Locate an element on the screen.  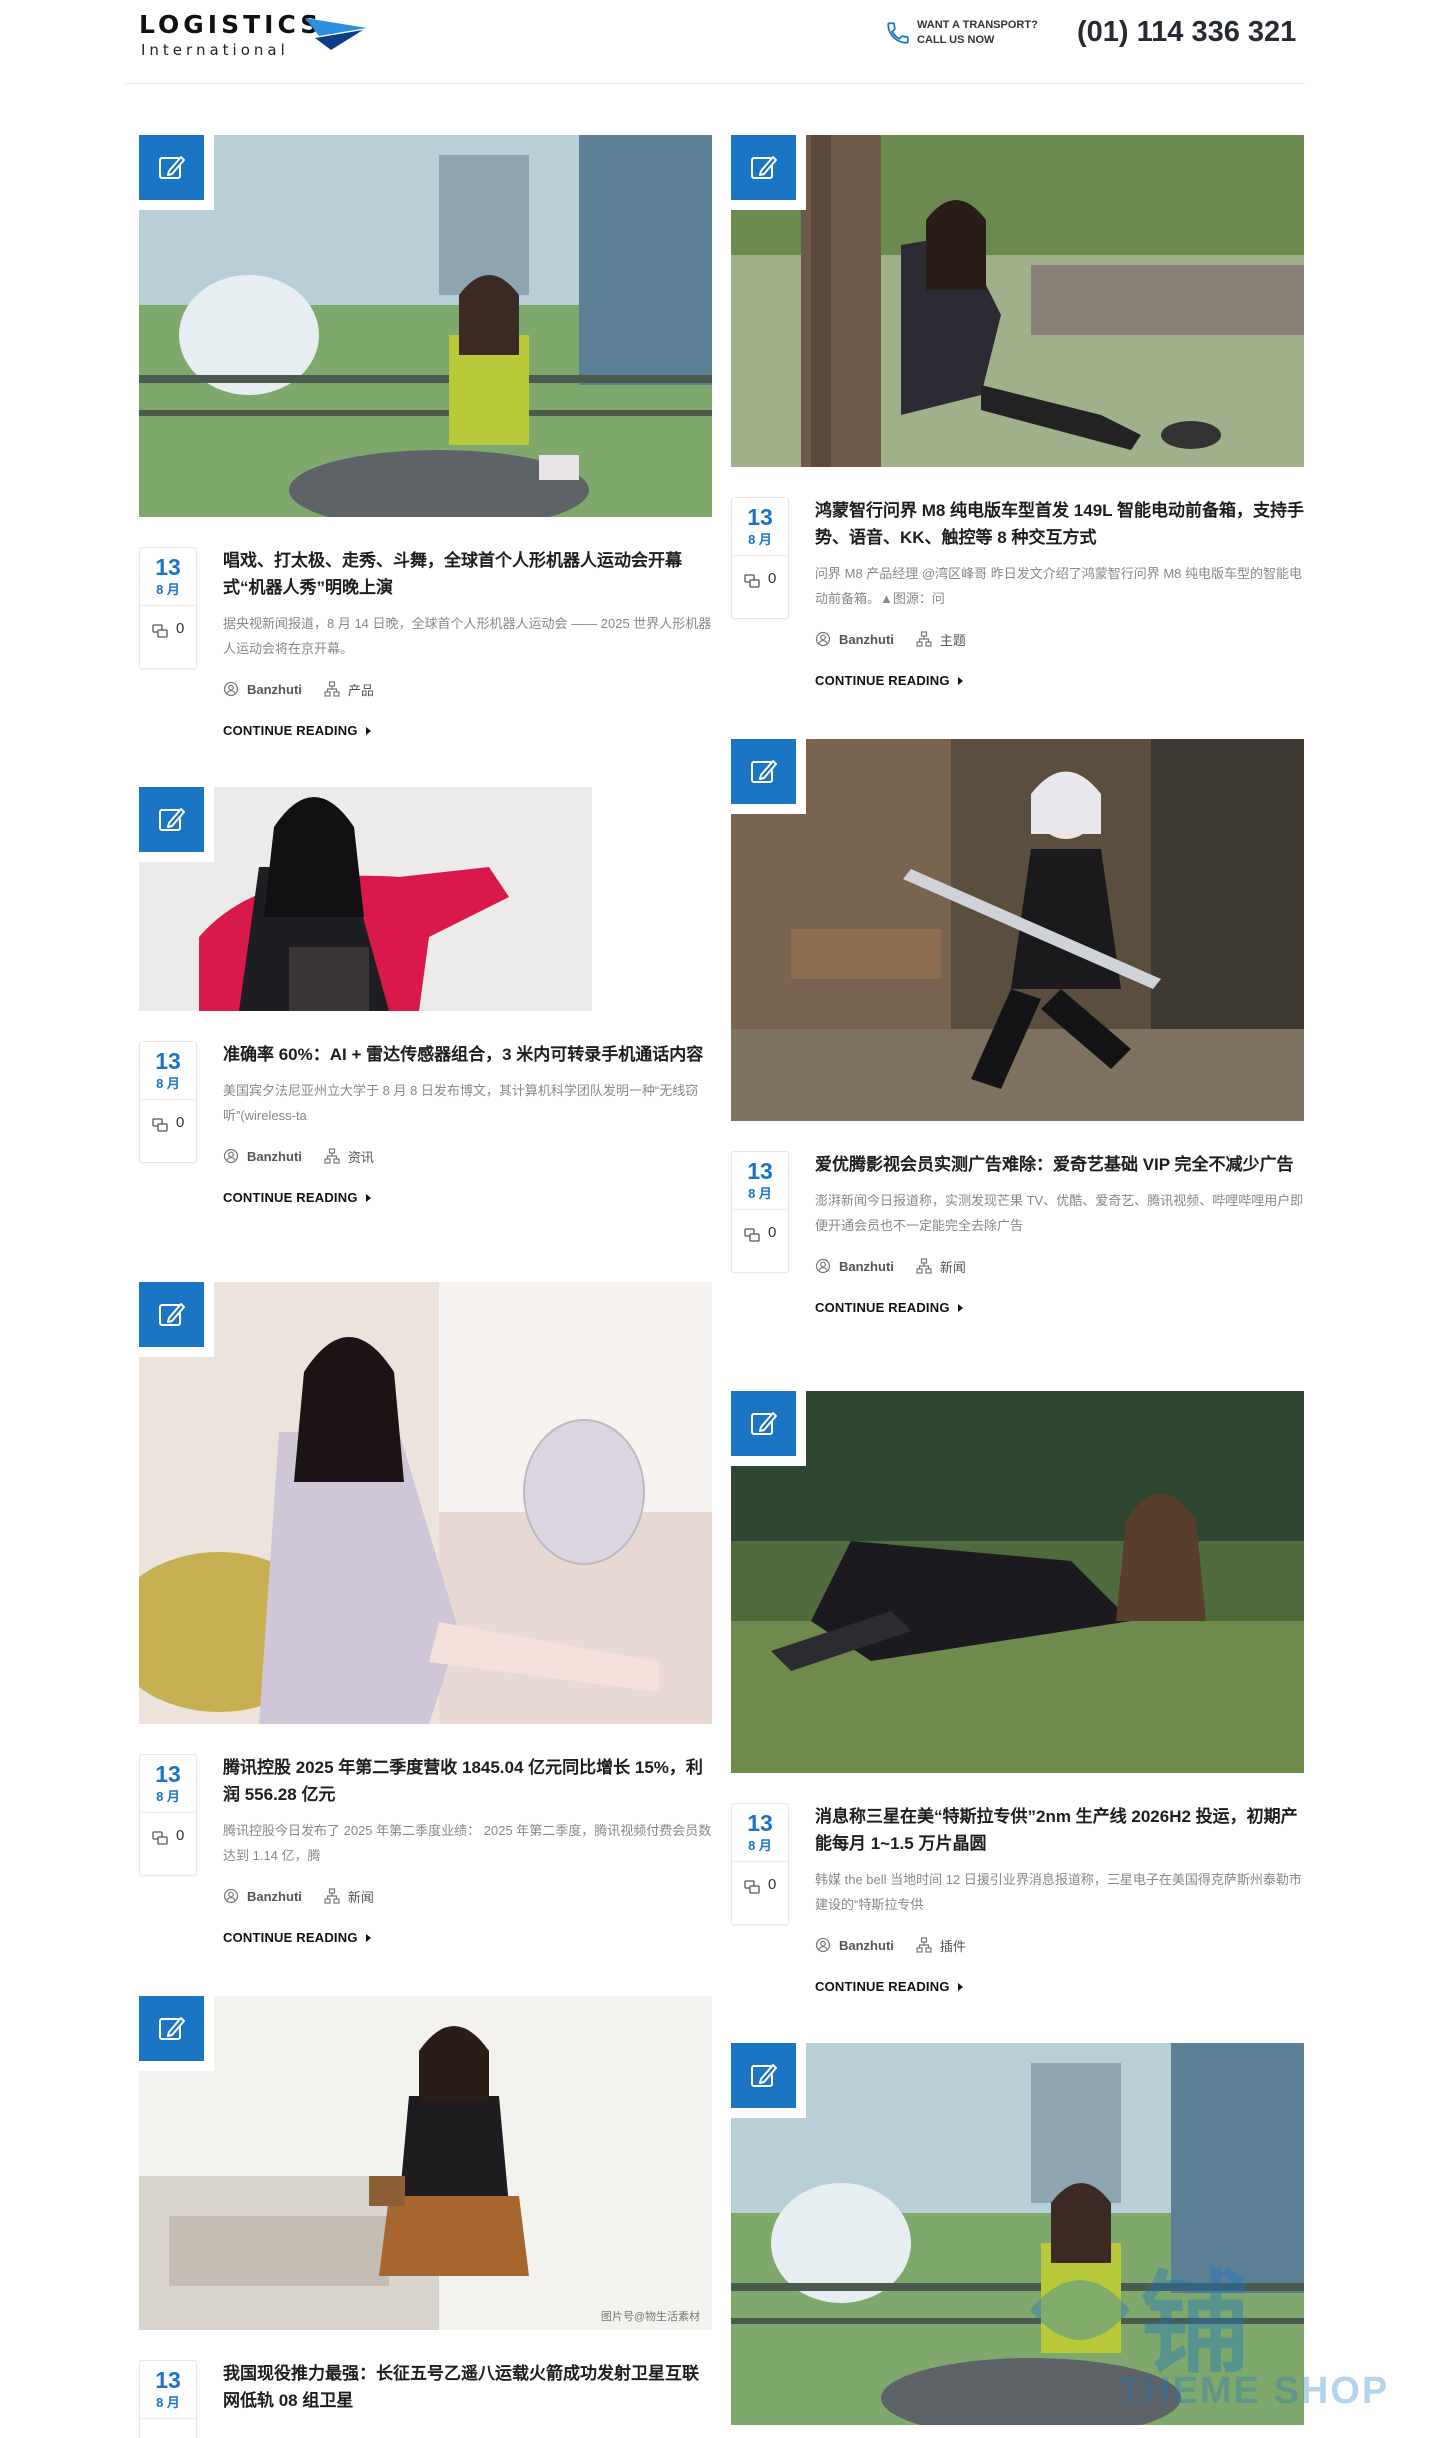
post-category: 产品 is located at coordinates (349, 689).